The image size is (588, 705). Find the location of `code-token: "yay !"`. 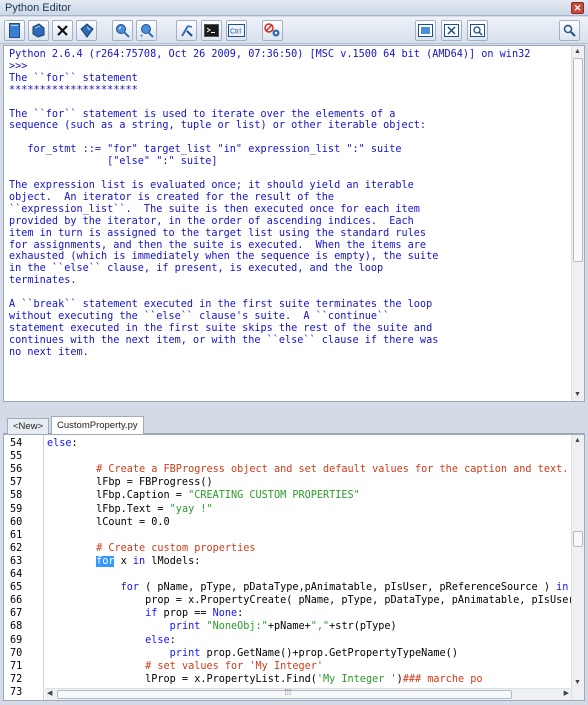

code-token: "yay !" is located at coordinates (191, 509).